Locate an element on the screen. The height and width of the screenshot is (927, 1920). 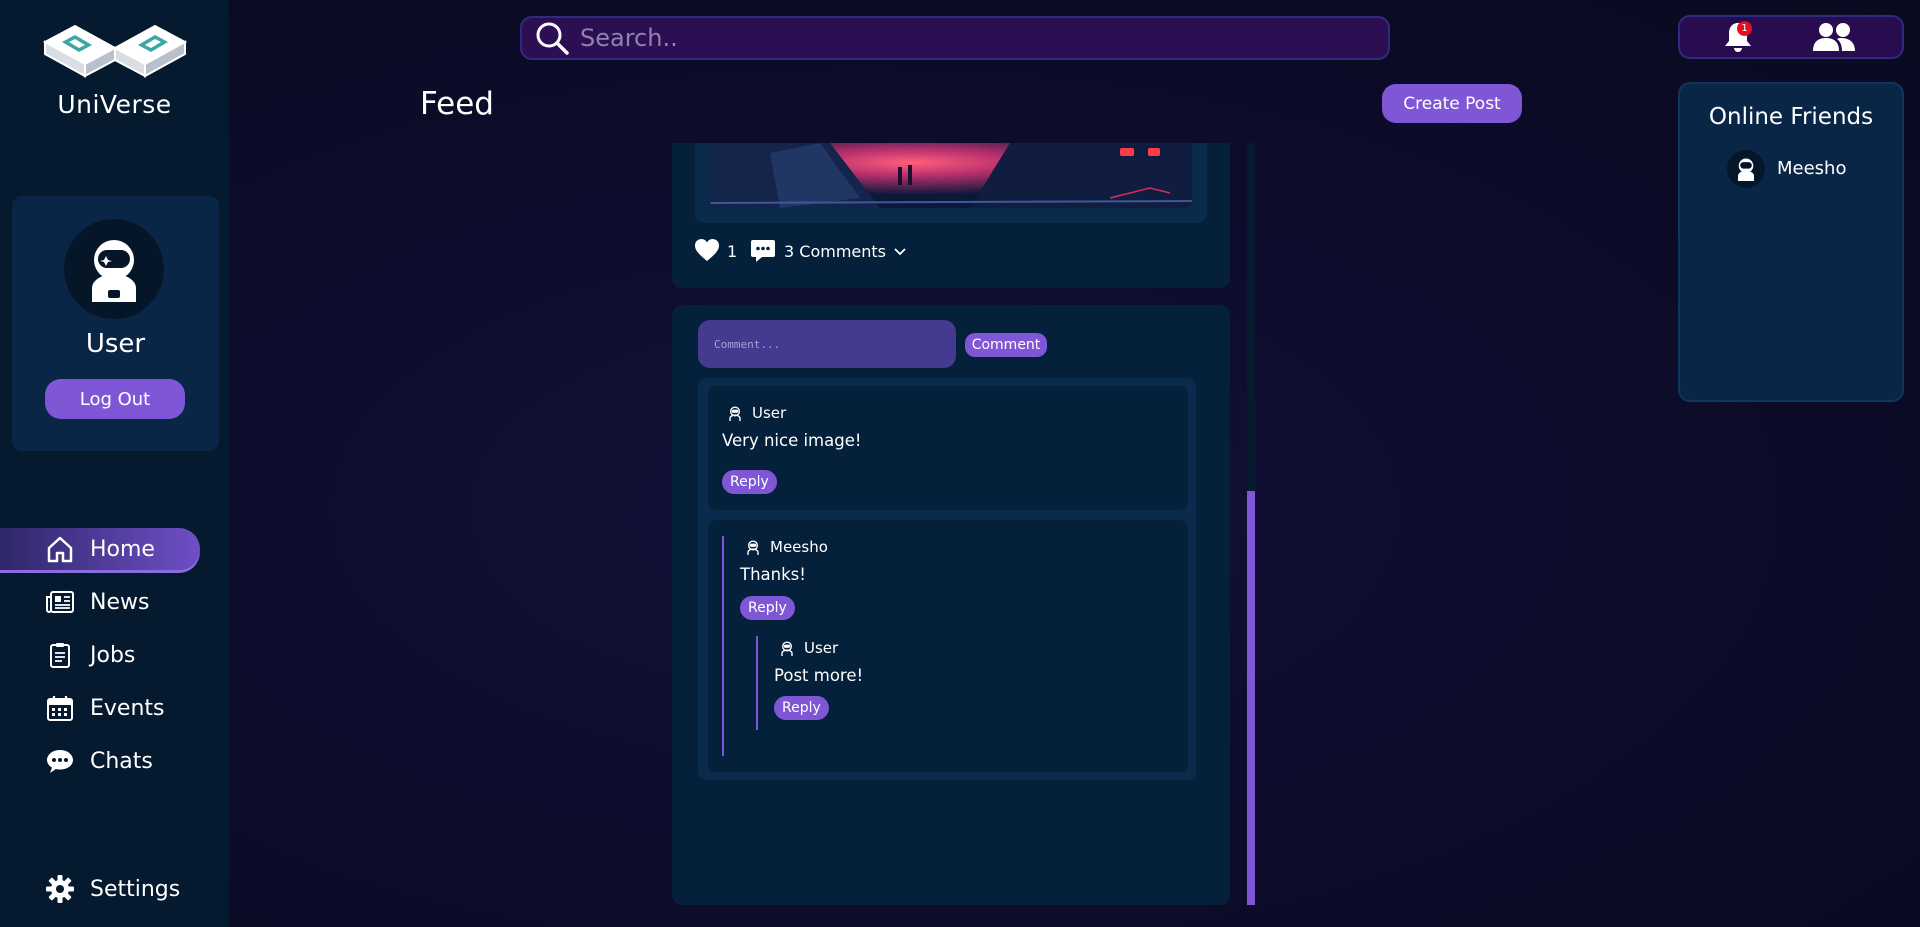
nav-label-jobs: Jobs is located at coordinates (113, 655).